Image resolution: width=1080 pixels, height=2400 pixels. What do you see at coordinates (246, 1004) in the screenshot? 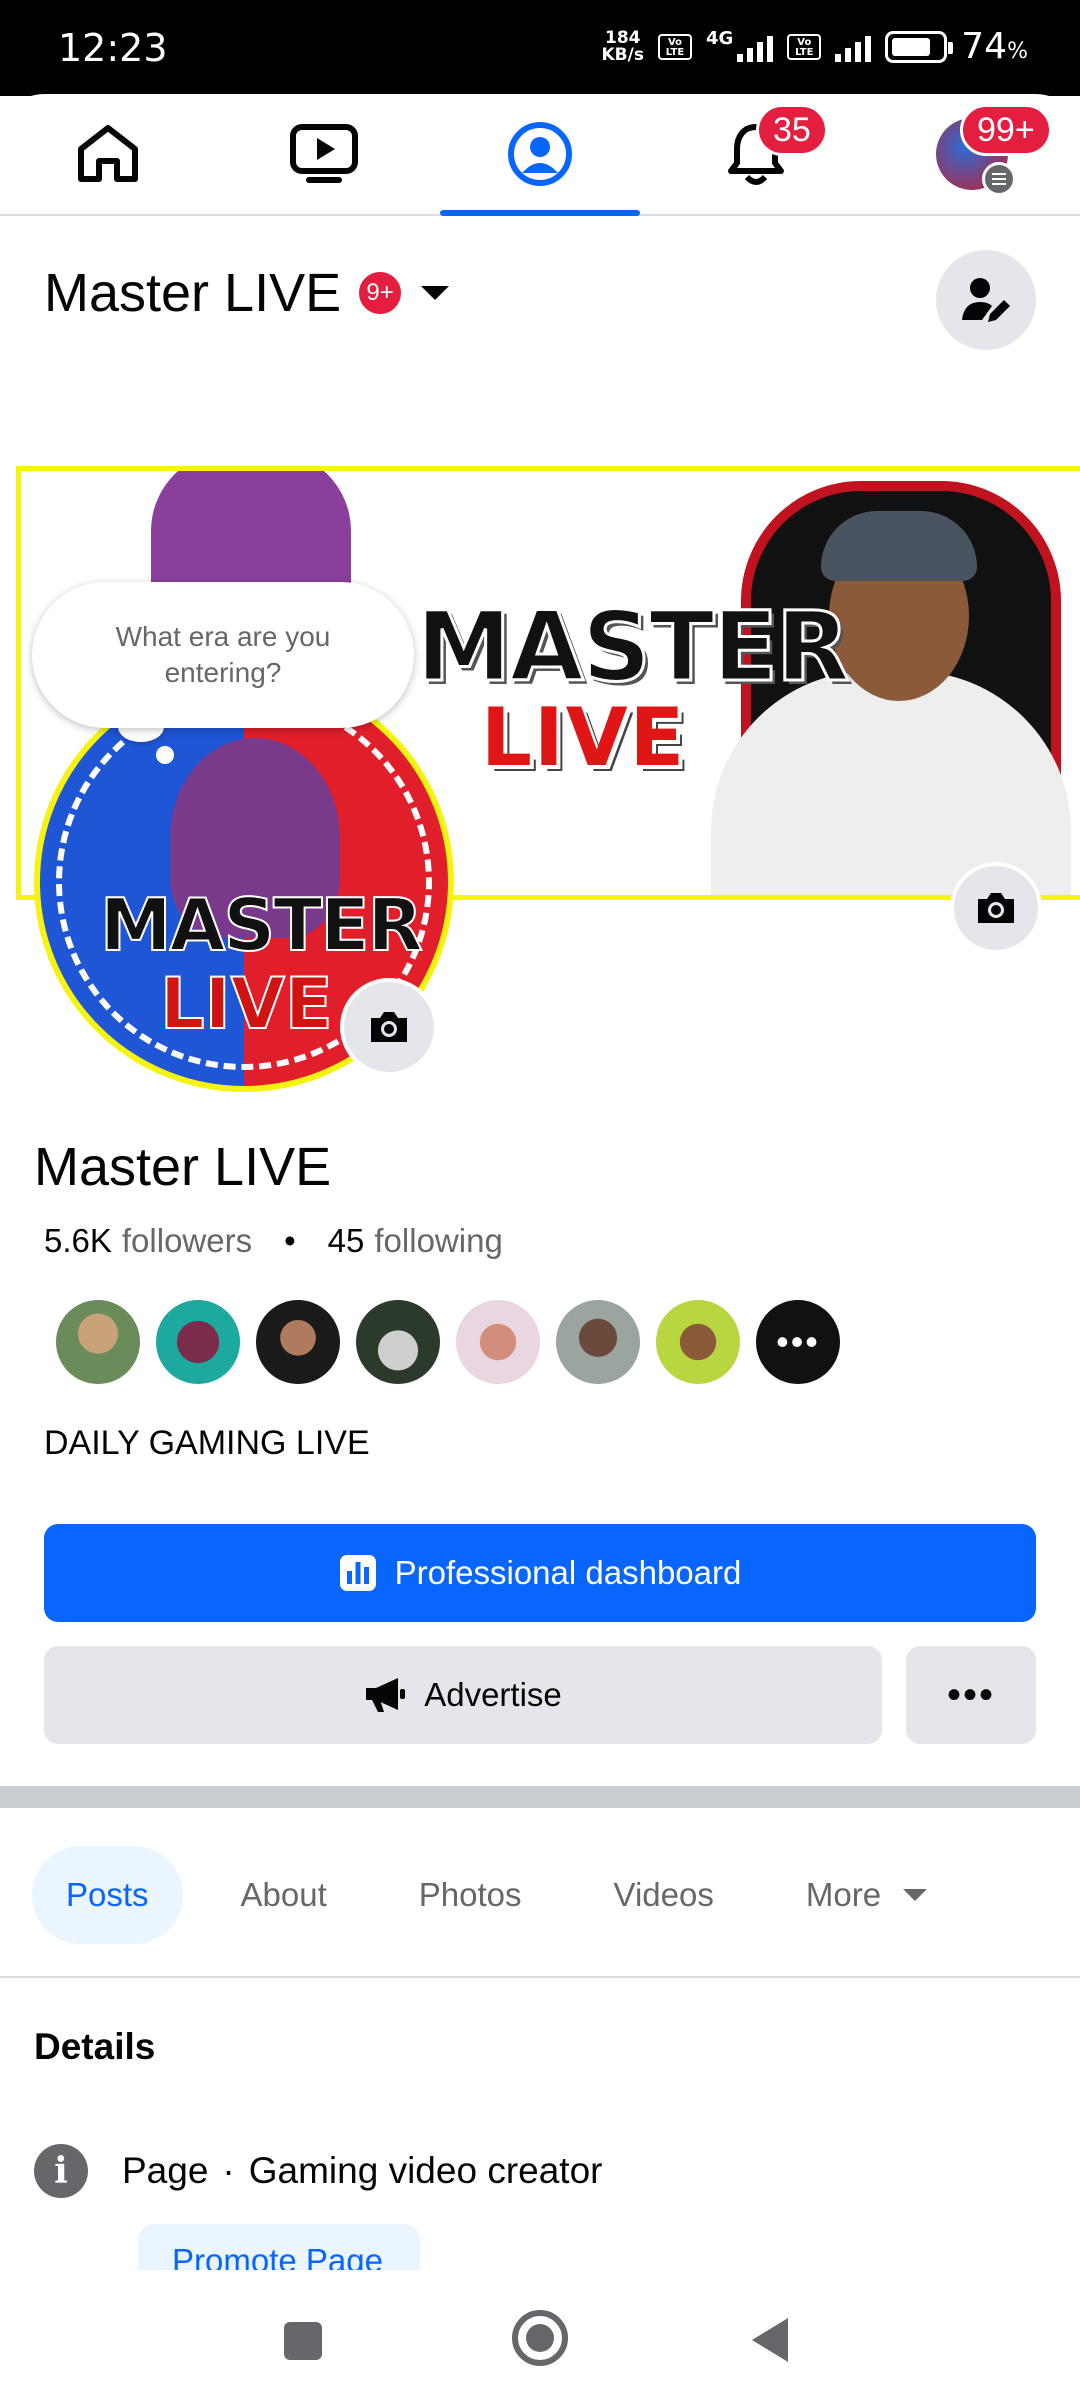
I see `profile-picture-subtext: LIVE` at bounding box center [246, 1004].